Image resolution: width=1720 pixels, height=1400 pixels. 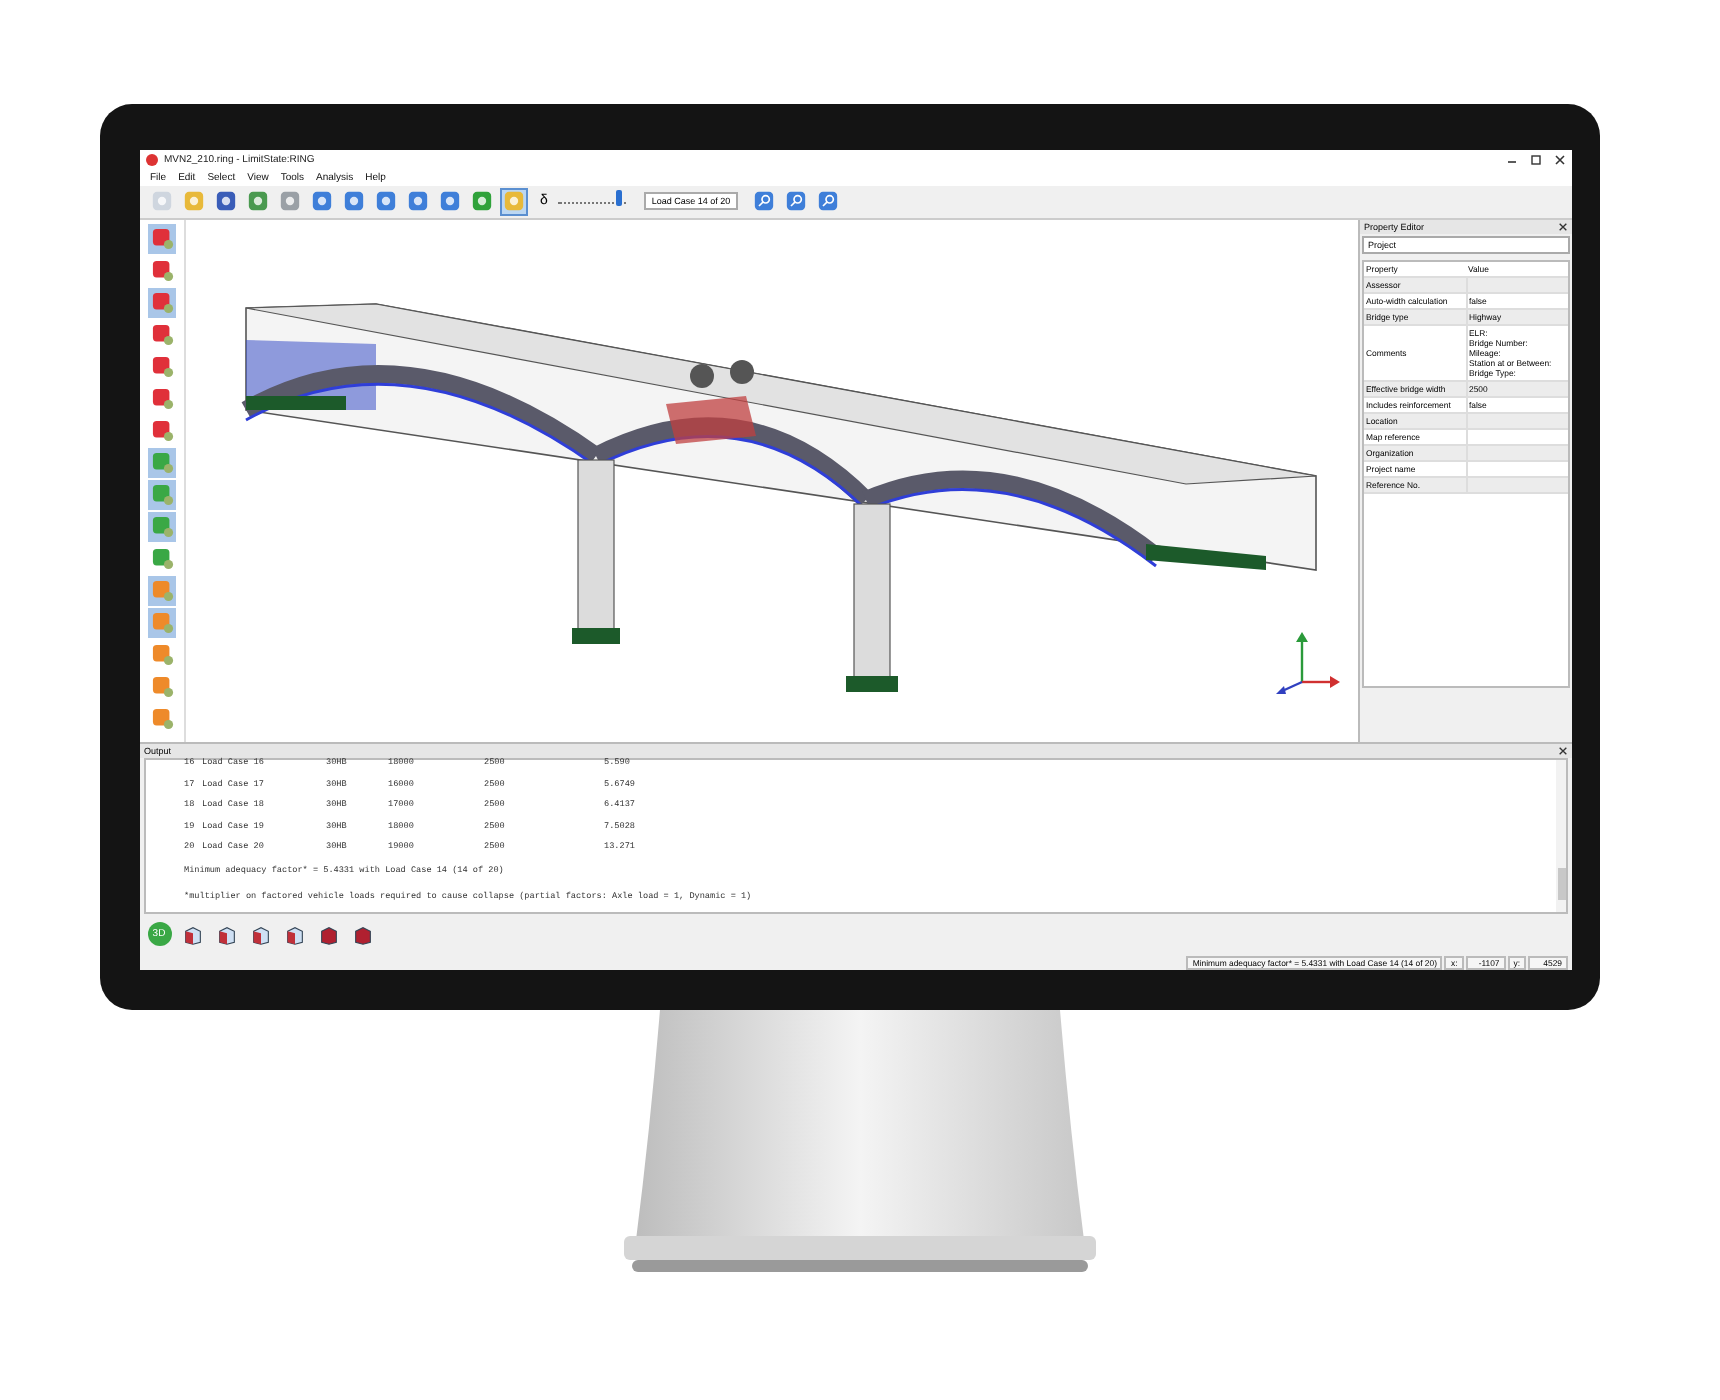 What do you see at coordinates (619, 198) in the screenshot?
I see `slider-thumb` at bounding box center [619, 198].